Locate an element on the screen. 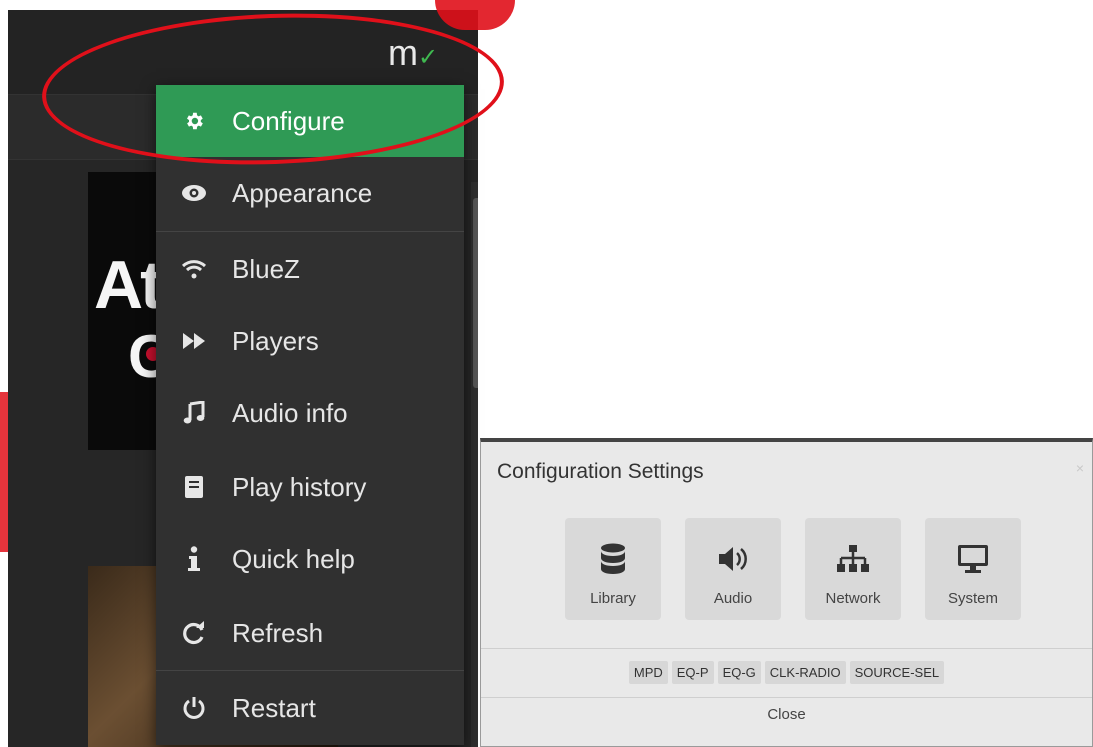 The height and width of the screenshot is (747, 1093). menu-item-label: Quick help is located at coordinates (293, 558).